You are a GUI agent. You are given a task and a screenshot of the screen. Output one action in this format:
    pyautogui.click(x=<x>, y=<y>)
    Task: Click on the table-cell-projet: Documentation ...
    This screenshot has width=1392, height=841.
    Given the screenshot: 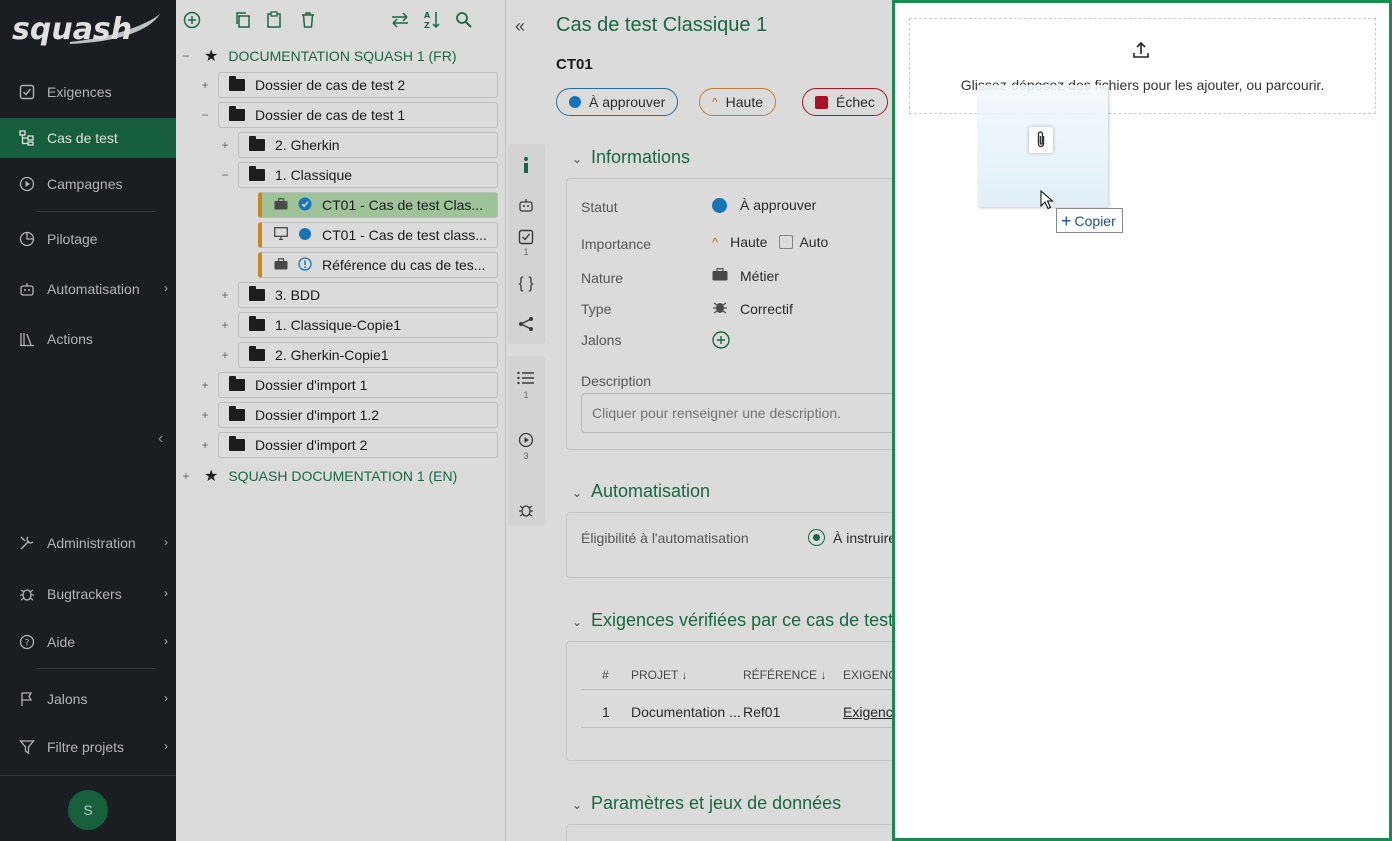 What is the action you would take?
    pyautogui.click(x=686, y=712)
    